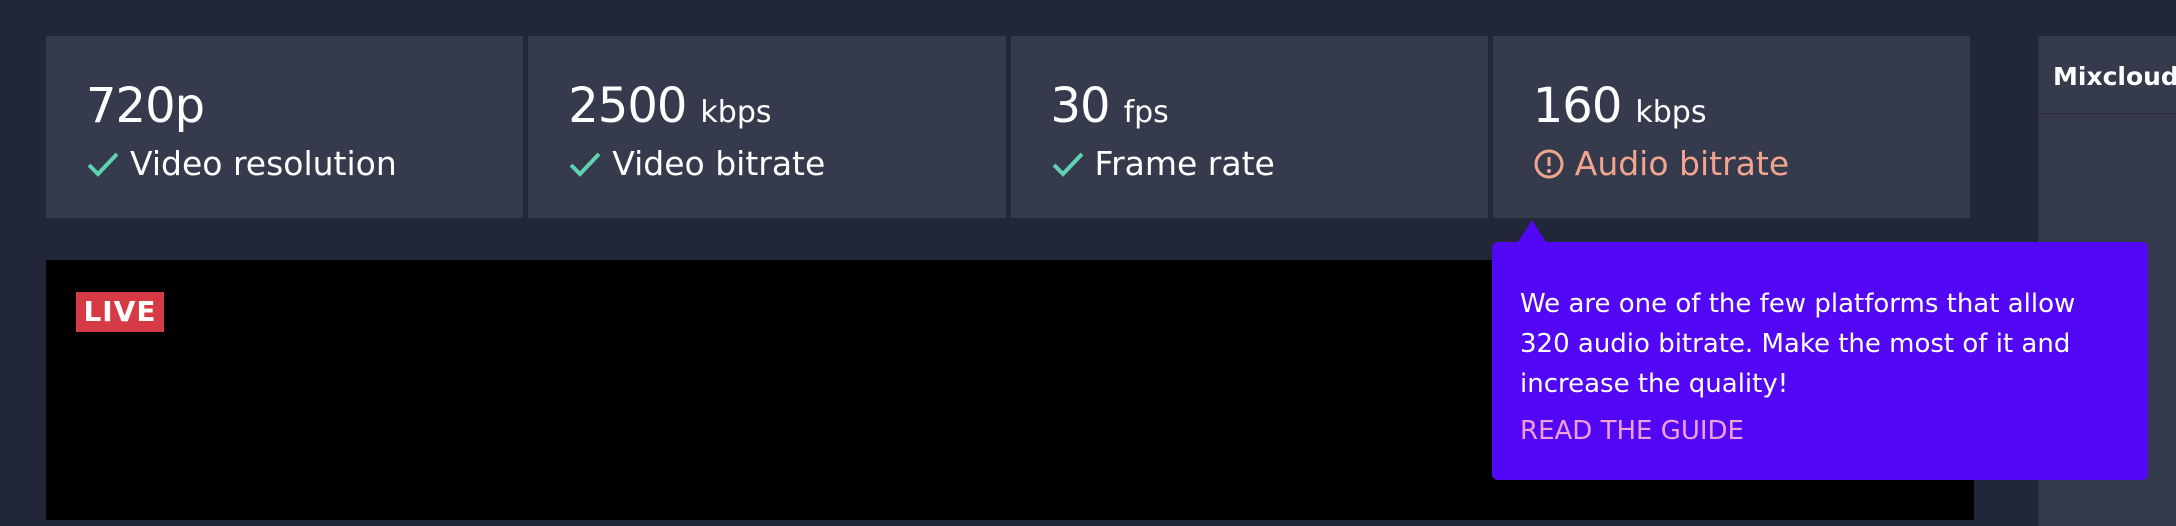 Image resolution: width=2176 pixels, height=526 pixels. What do you see at coordinates (120, 312) in the screenshot?
I see `live-badge: LIVE` at bounding box center [120, 312].